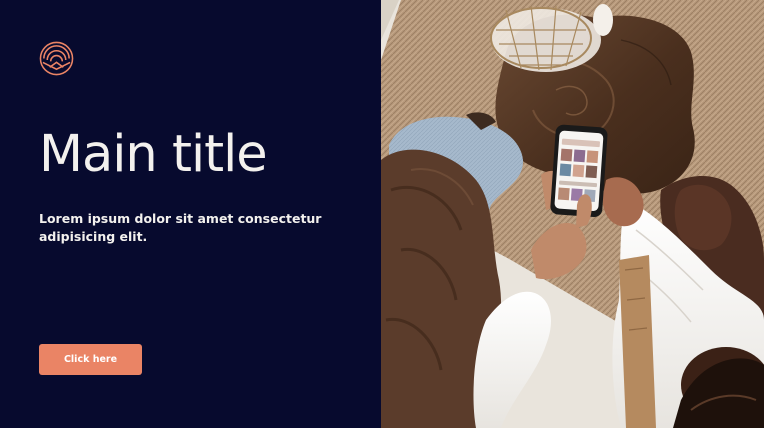 This screenshot has width=764, height=428. I want to click on click-here-button: Click here, so click(90, 359).